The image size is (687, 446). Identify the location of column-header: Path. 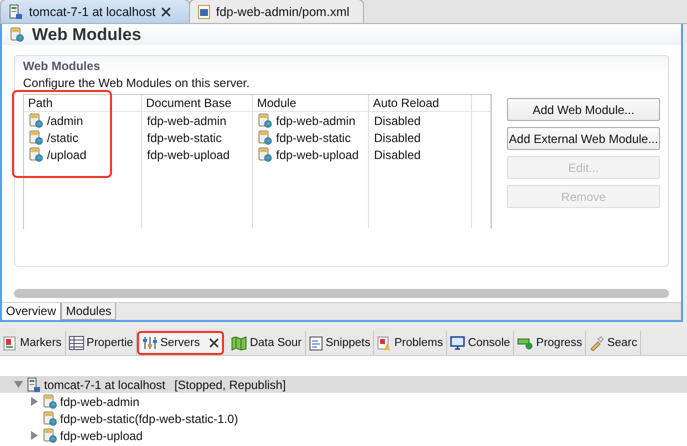
(83, 103).